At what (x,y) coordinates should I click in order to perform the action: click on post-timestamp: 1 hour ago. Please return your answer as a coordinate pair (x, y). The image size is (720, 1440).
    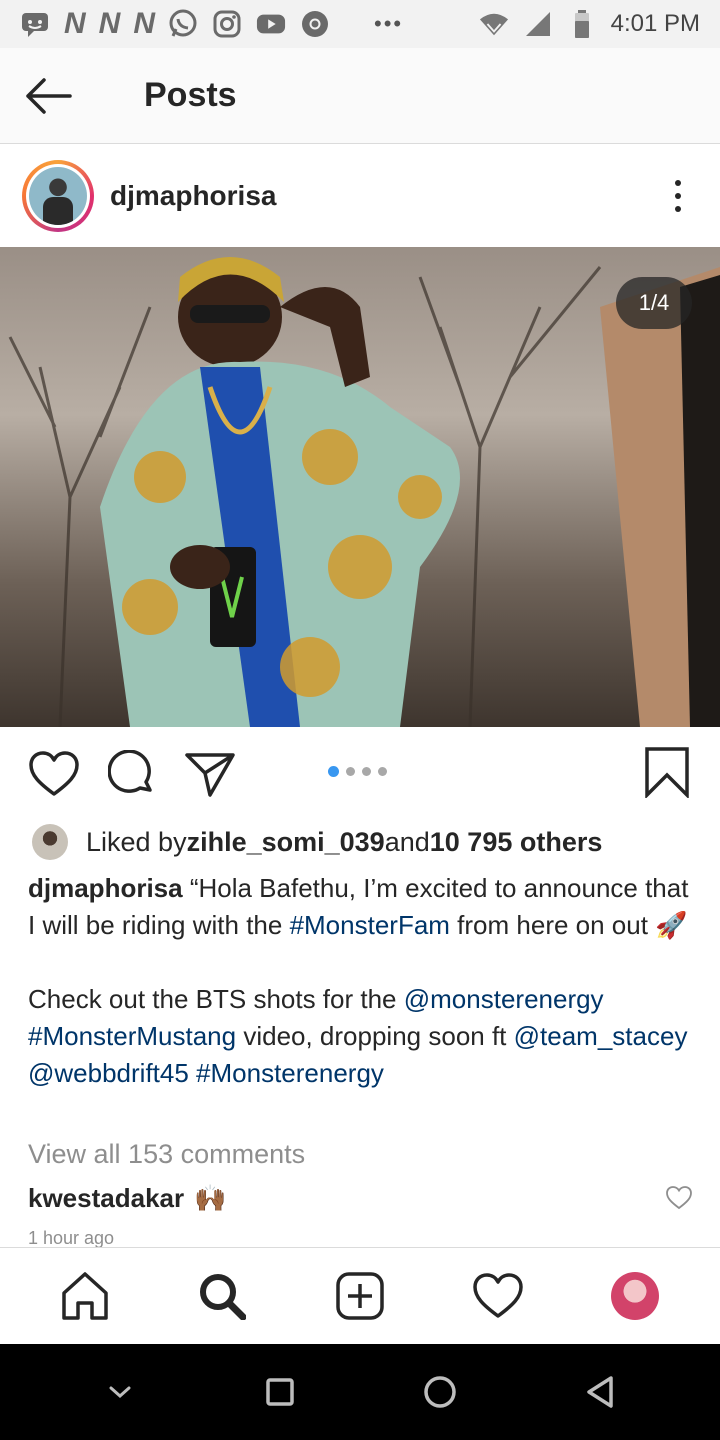
    Looking at the image, I should click on (71, 1238).